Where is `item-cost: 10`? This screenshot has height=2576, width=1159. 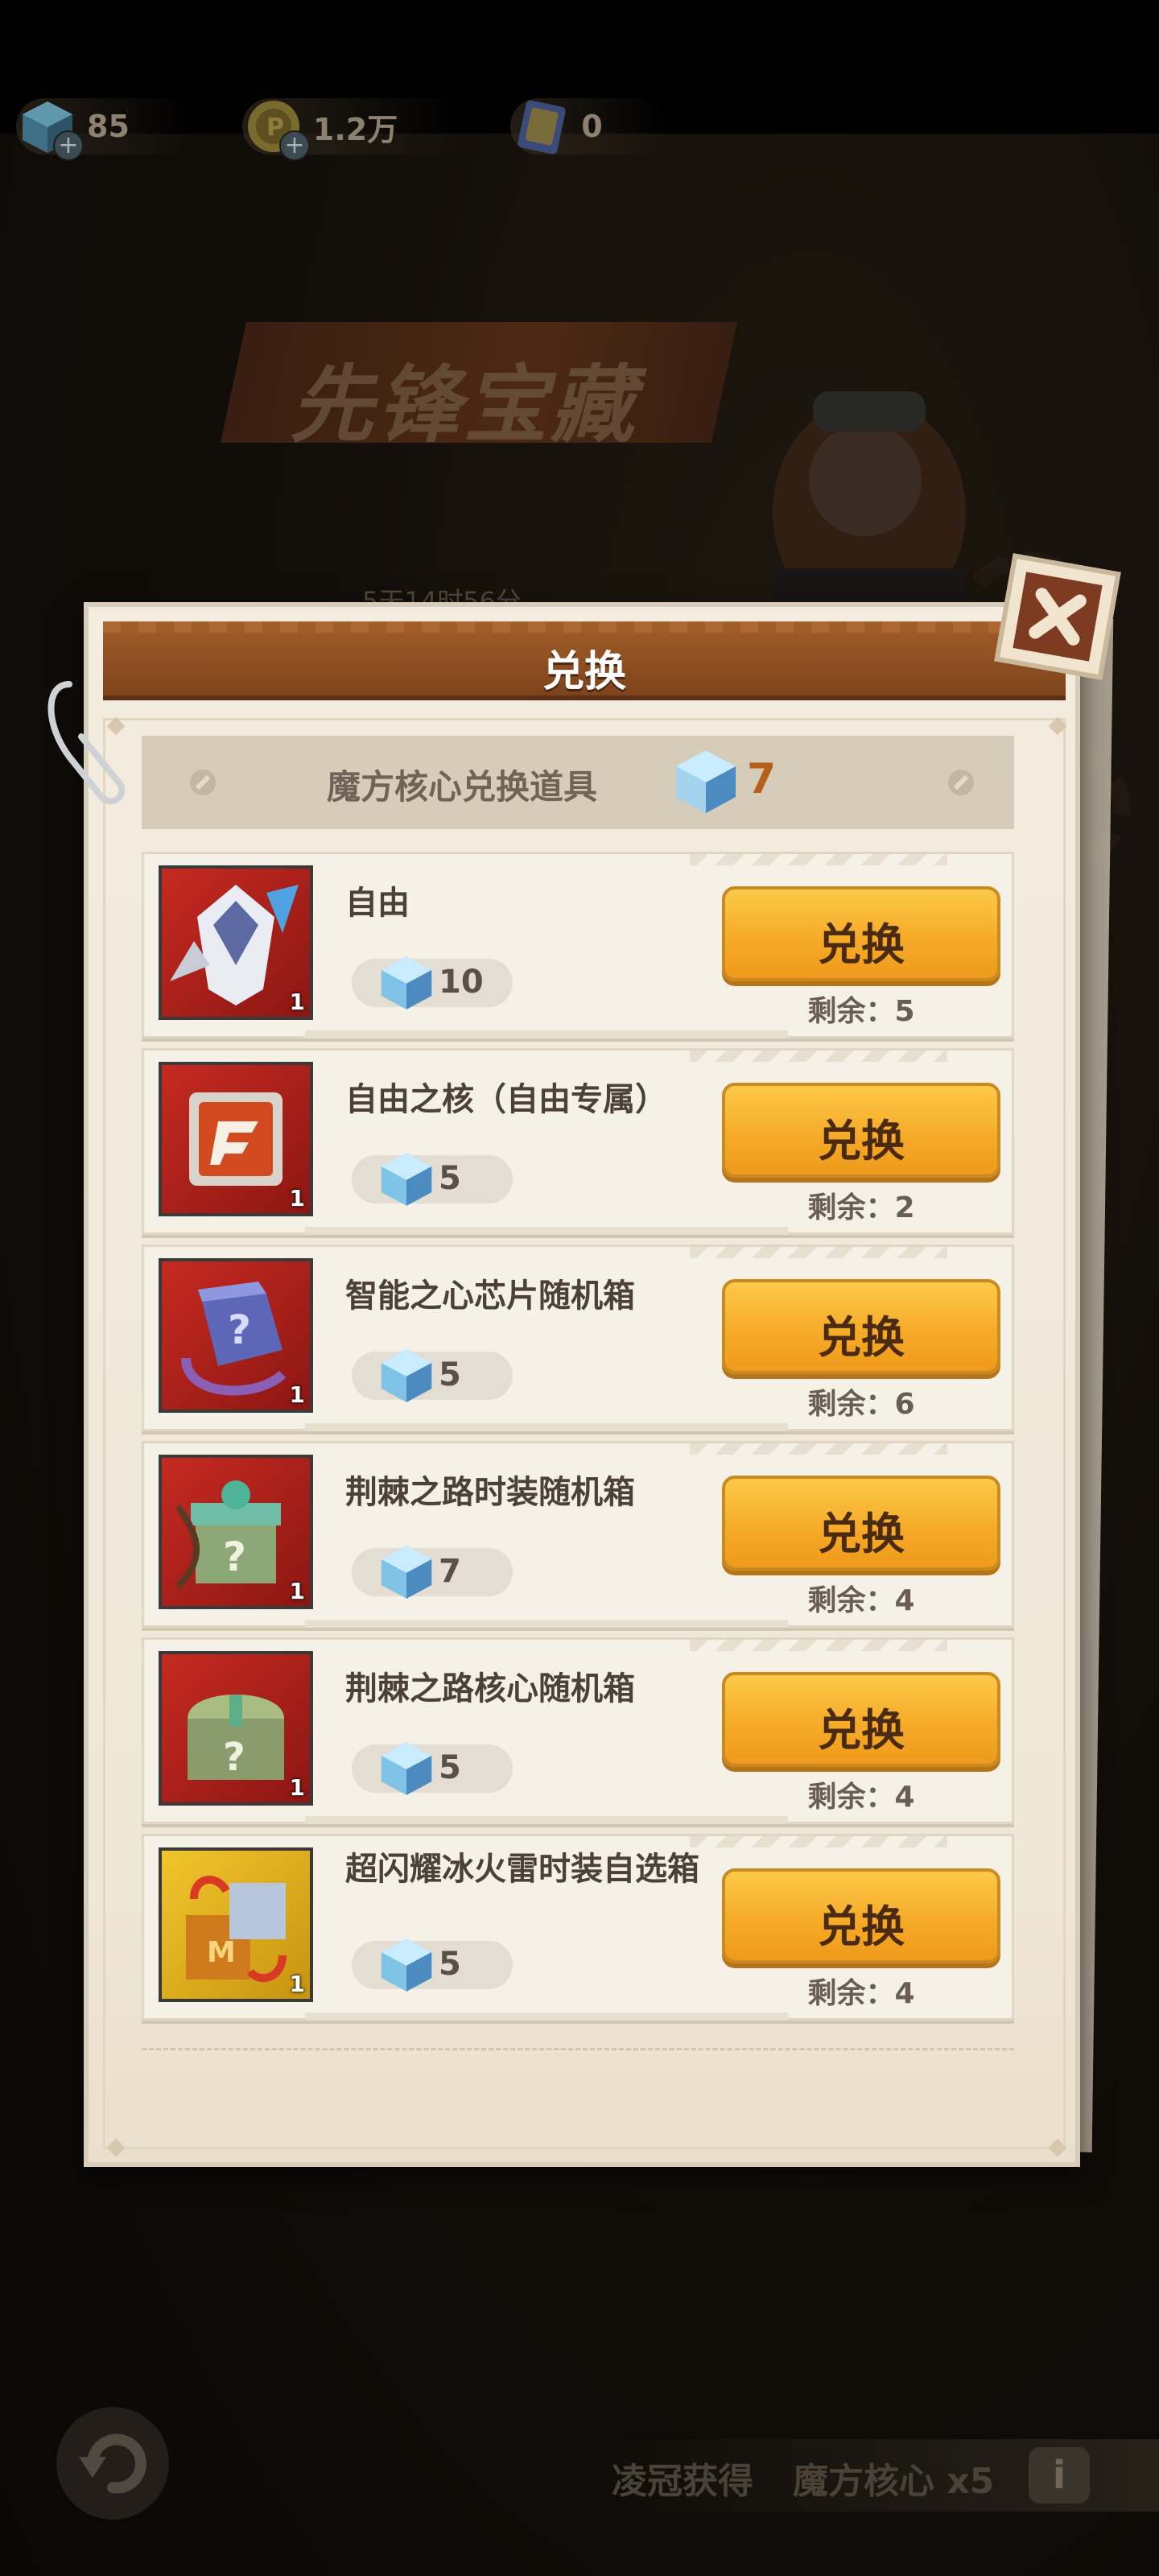
item-cost: 10 is located at coordinates (432, 982).